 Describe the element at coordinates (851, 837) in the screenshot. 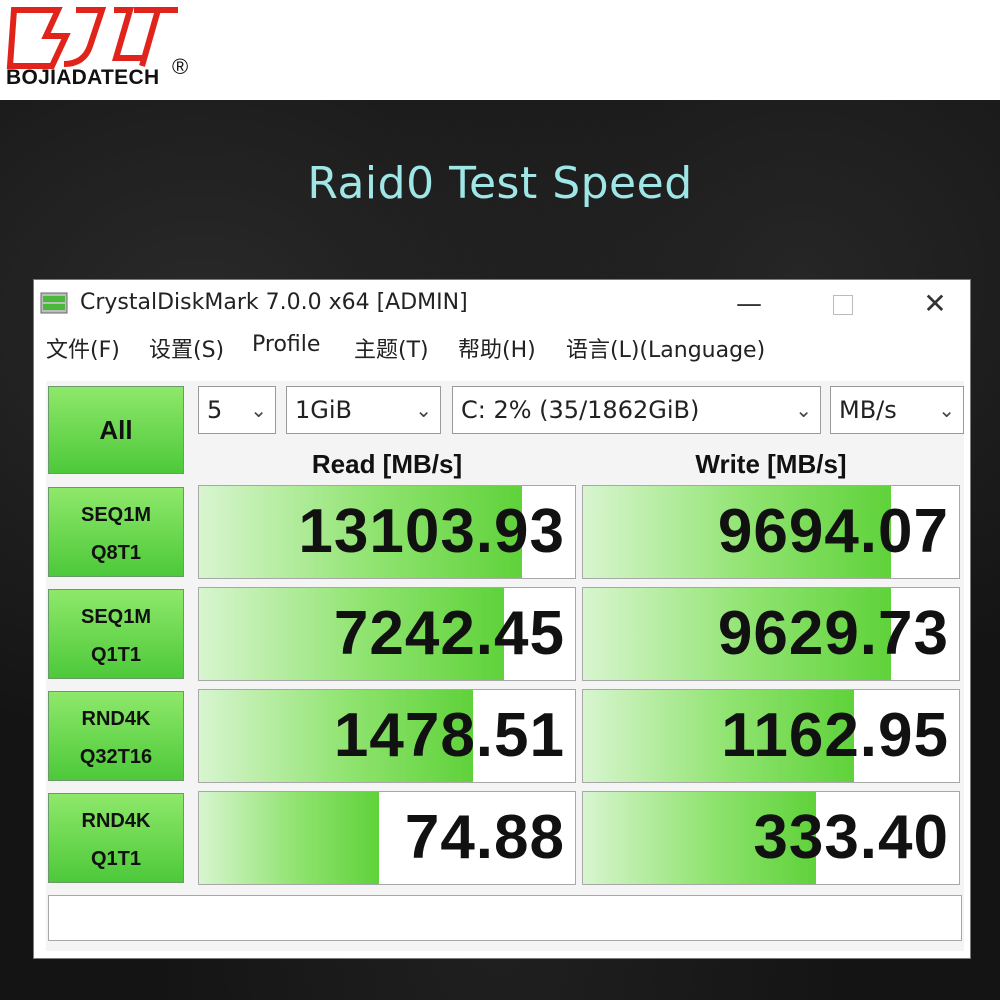

I see `write-value: 333.40` at that location.